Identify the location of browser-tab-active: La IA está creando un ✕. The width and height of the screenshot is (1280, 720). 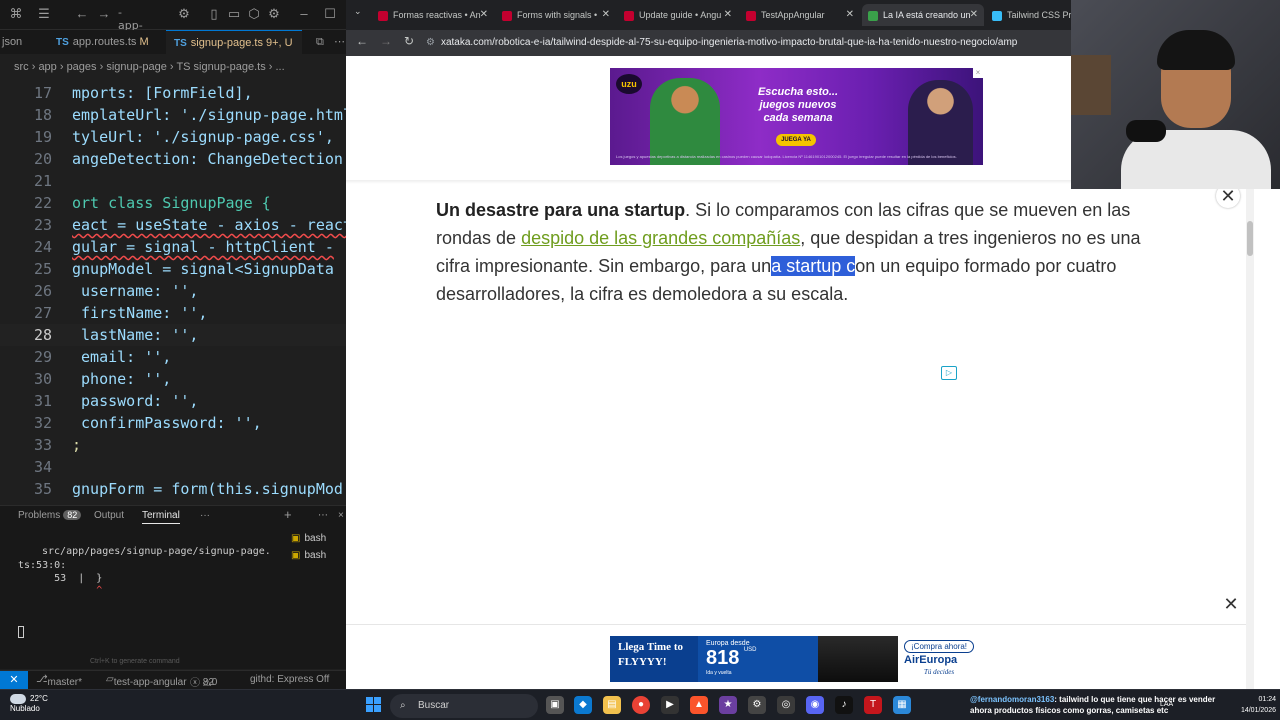
(923, 15).